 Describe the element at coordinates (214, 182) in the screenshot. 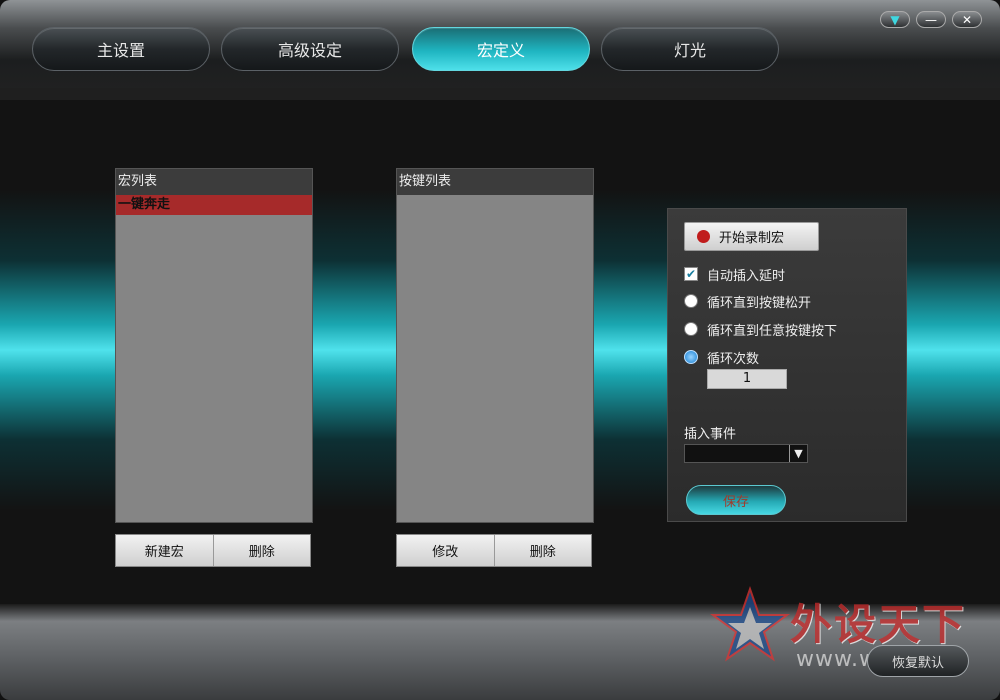

I see `macro-list-title: 宏列表` at that location.